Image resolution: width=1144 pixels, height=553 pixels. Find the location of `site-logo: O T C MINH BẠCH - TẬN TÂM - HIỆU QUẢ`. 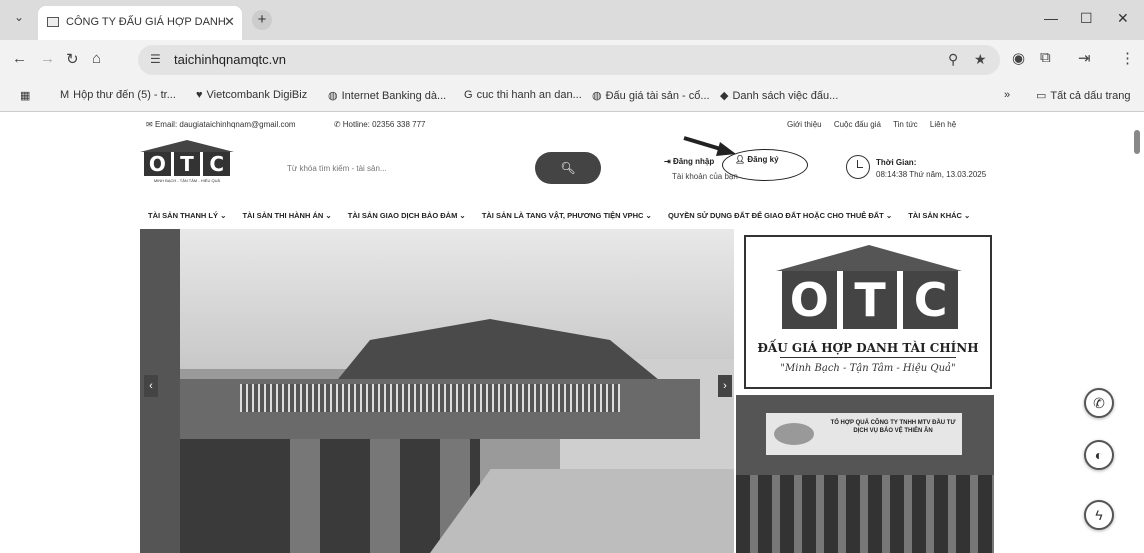

site-logo: O T C MINH BẠCH - TẬN TÂM - HIỆU QUẢ is located at coordinates (187, 164).